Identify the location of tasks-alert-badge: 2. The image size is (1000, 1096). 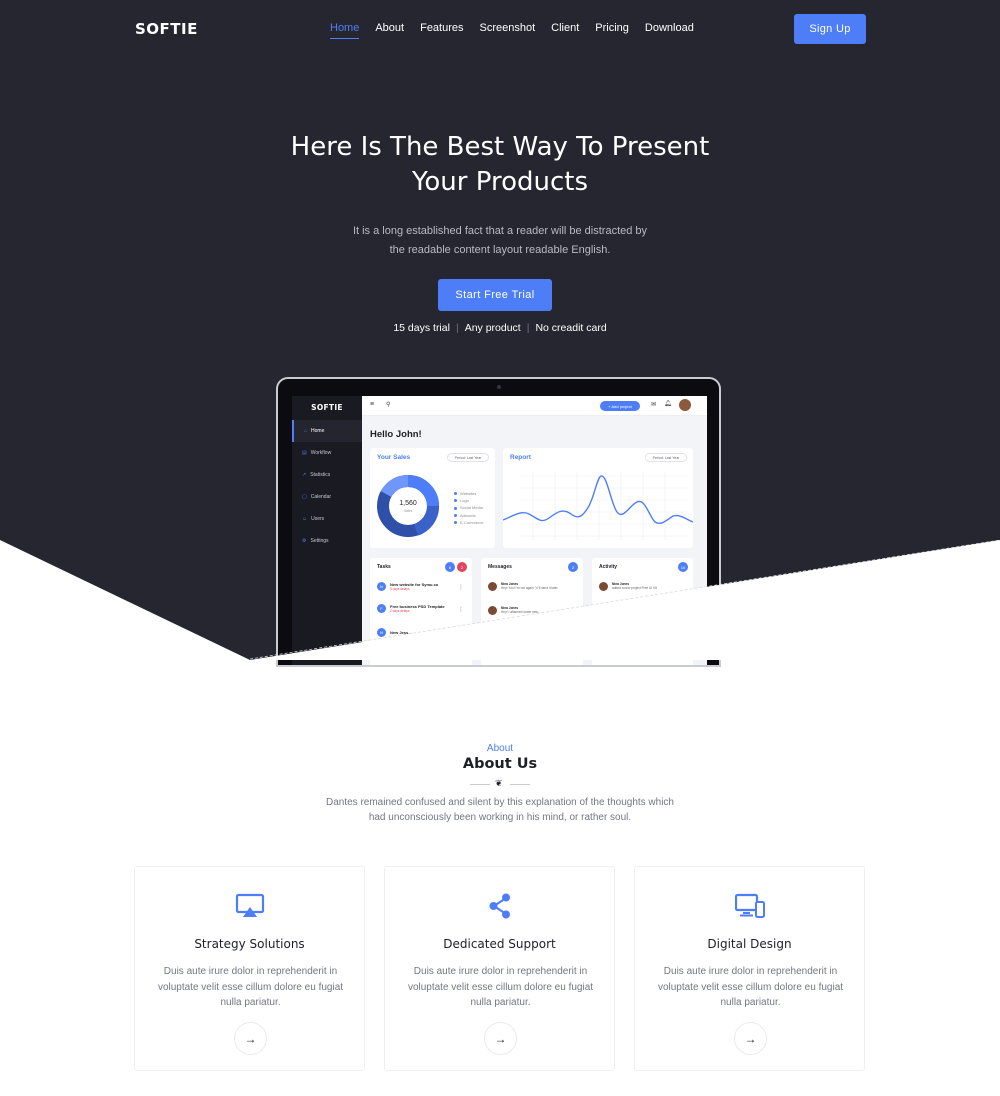
(462, 567).